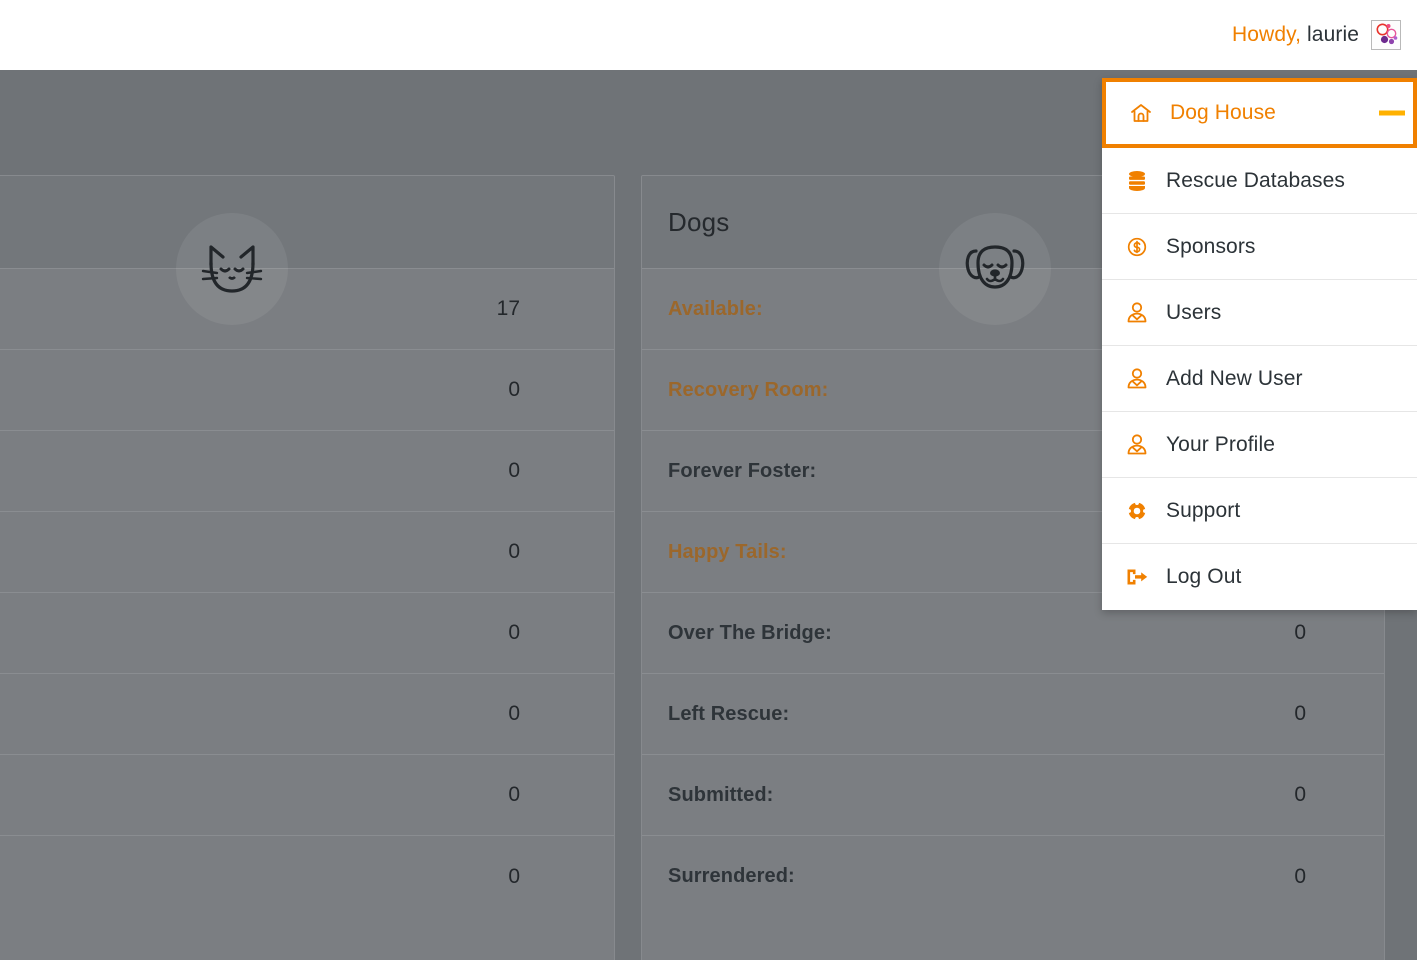  What do you see at coordinates (1392, 113) in the screenshot?
I see `collapse-dash-icon` at bounding box center [1392, 113].